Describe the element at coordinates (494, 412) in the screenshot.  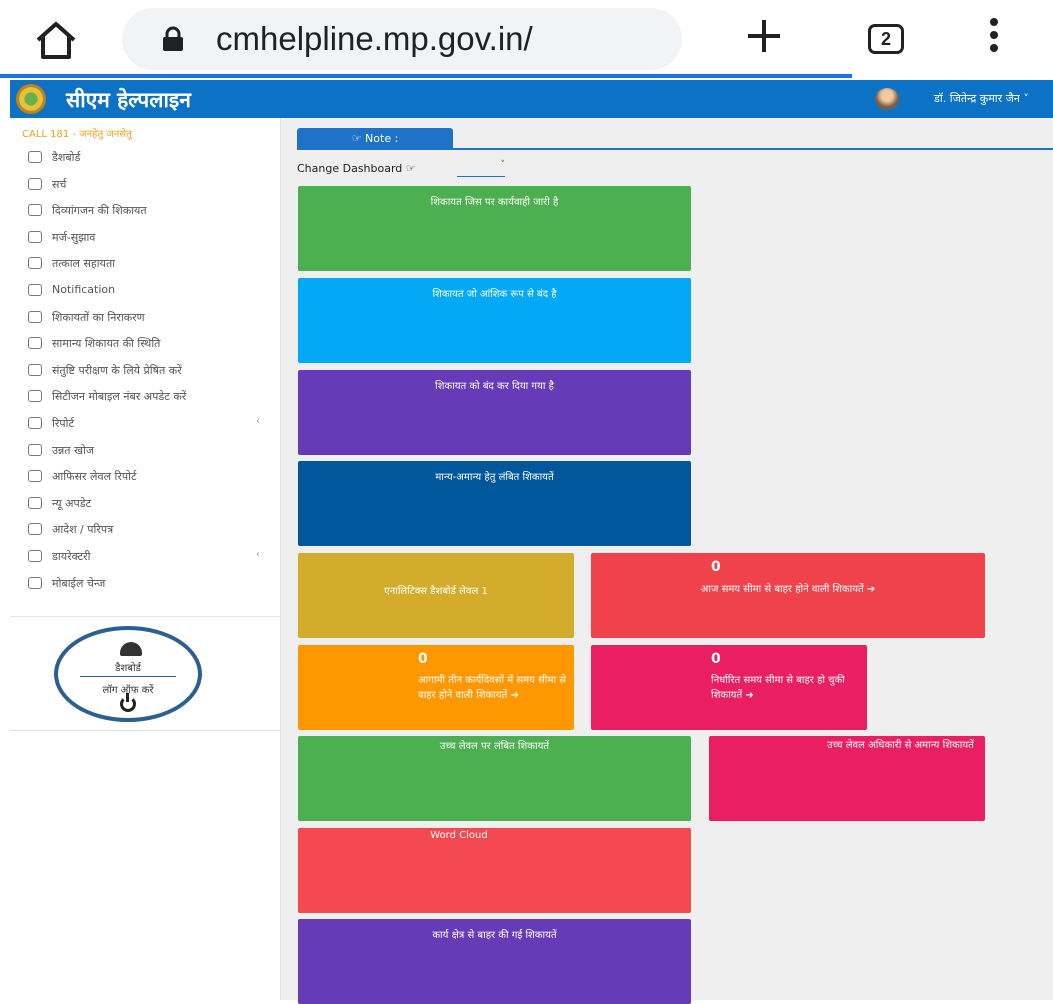
I see `dashboard-card: शिकायत को बंद कर दिया गया है` at that location.